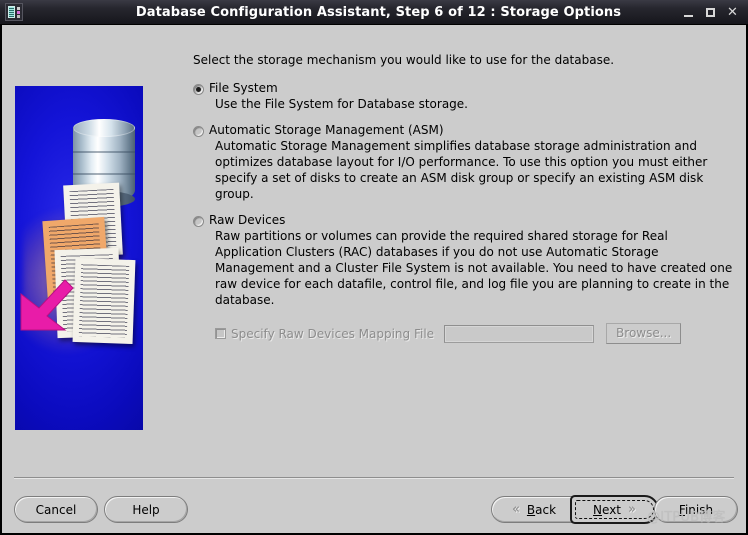  Describe the element at coordinates (374, 510) in the screenshot. I see `button-bar: Cancel Help « Back Next » Finish` at that location.